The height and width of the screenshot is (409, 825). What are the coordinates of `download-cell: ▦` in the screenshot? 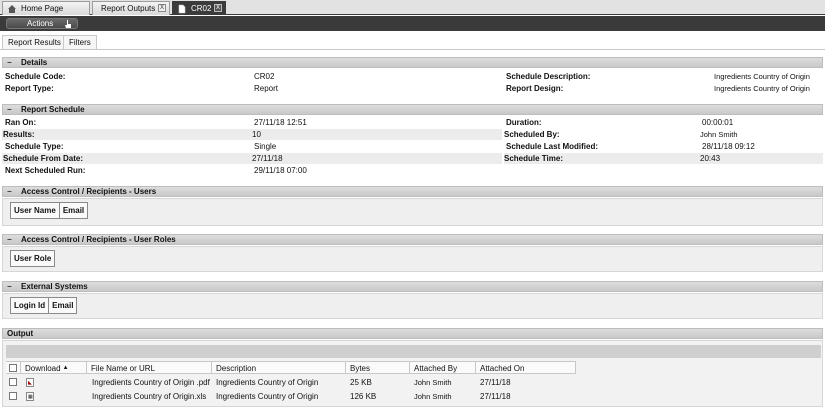 It's located at (30, 396).